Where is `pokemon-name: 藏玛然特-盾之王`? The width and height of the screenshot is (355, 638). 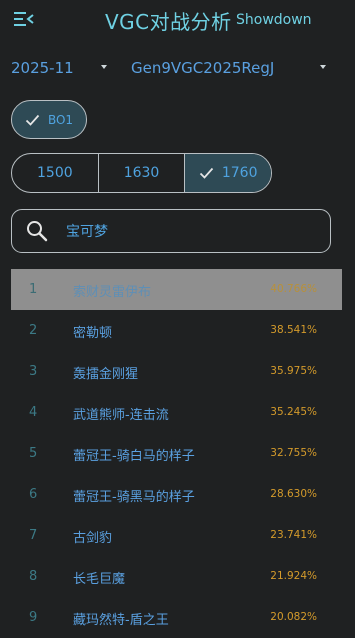
pokemon-name: 藏玛然特-盾之王 is located at coordinates (121, 620).